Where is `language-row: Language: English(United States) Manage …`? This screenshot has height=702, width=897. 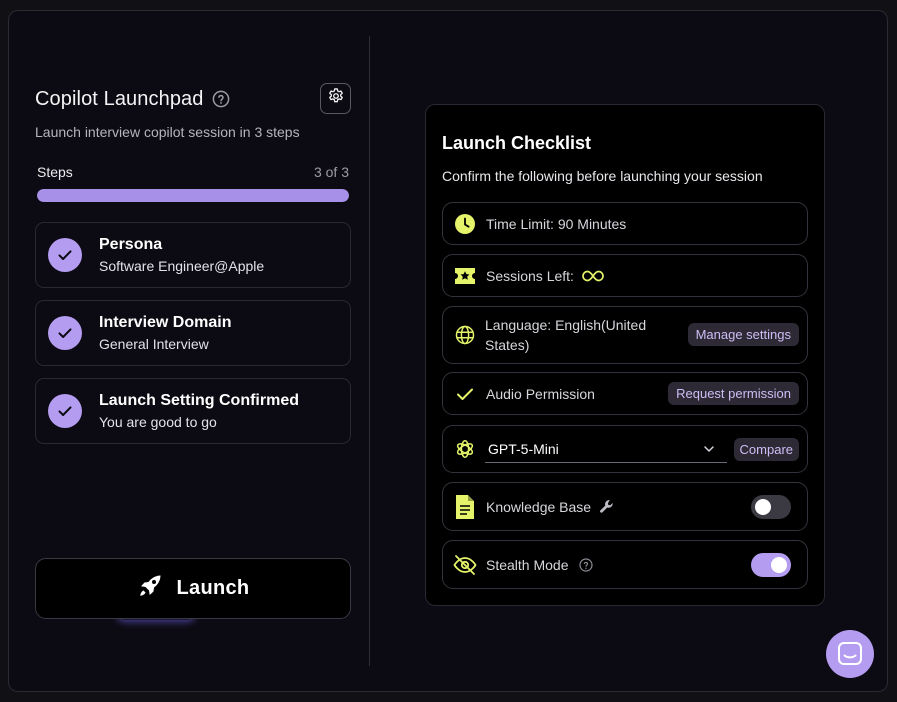
language-row: Language: English(United States) Manage … is located at coordinates (625, 335).